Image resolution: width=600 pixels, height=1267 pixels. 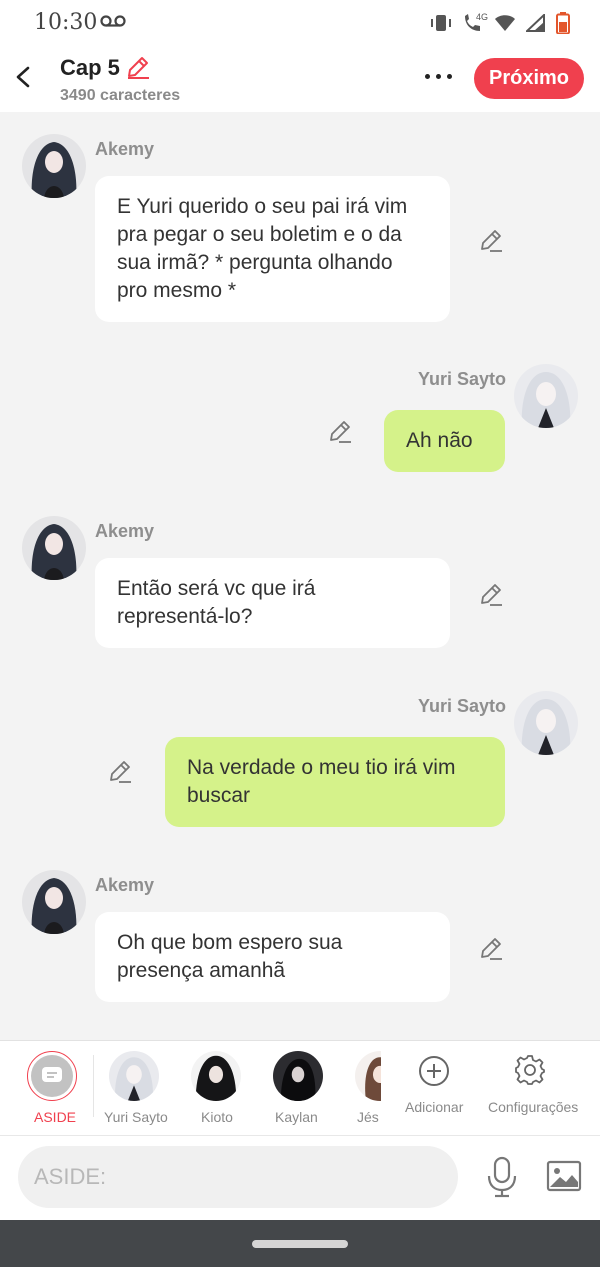 I want to click on status-bar: 10:30 4G, so click(x=300, y=22).